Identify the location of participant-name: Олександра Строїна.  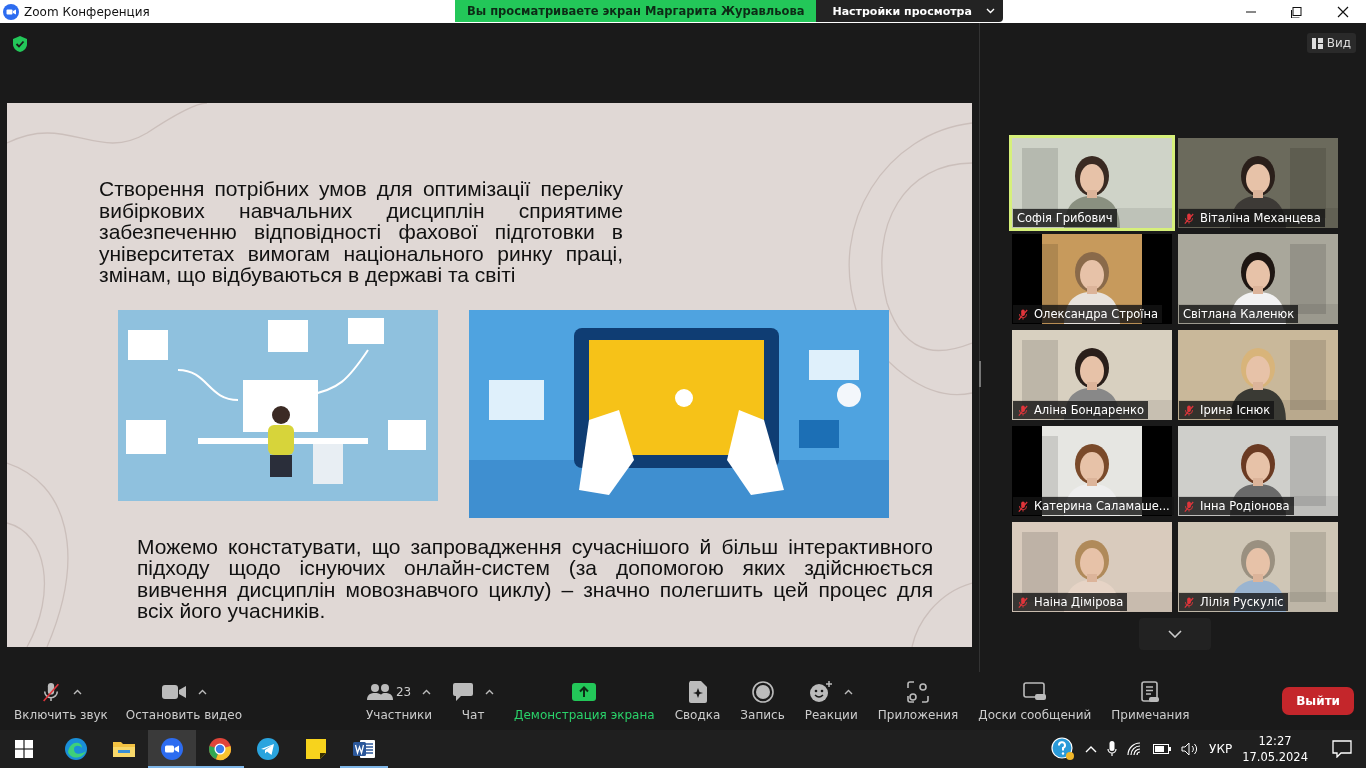
(1096, 314).